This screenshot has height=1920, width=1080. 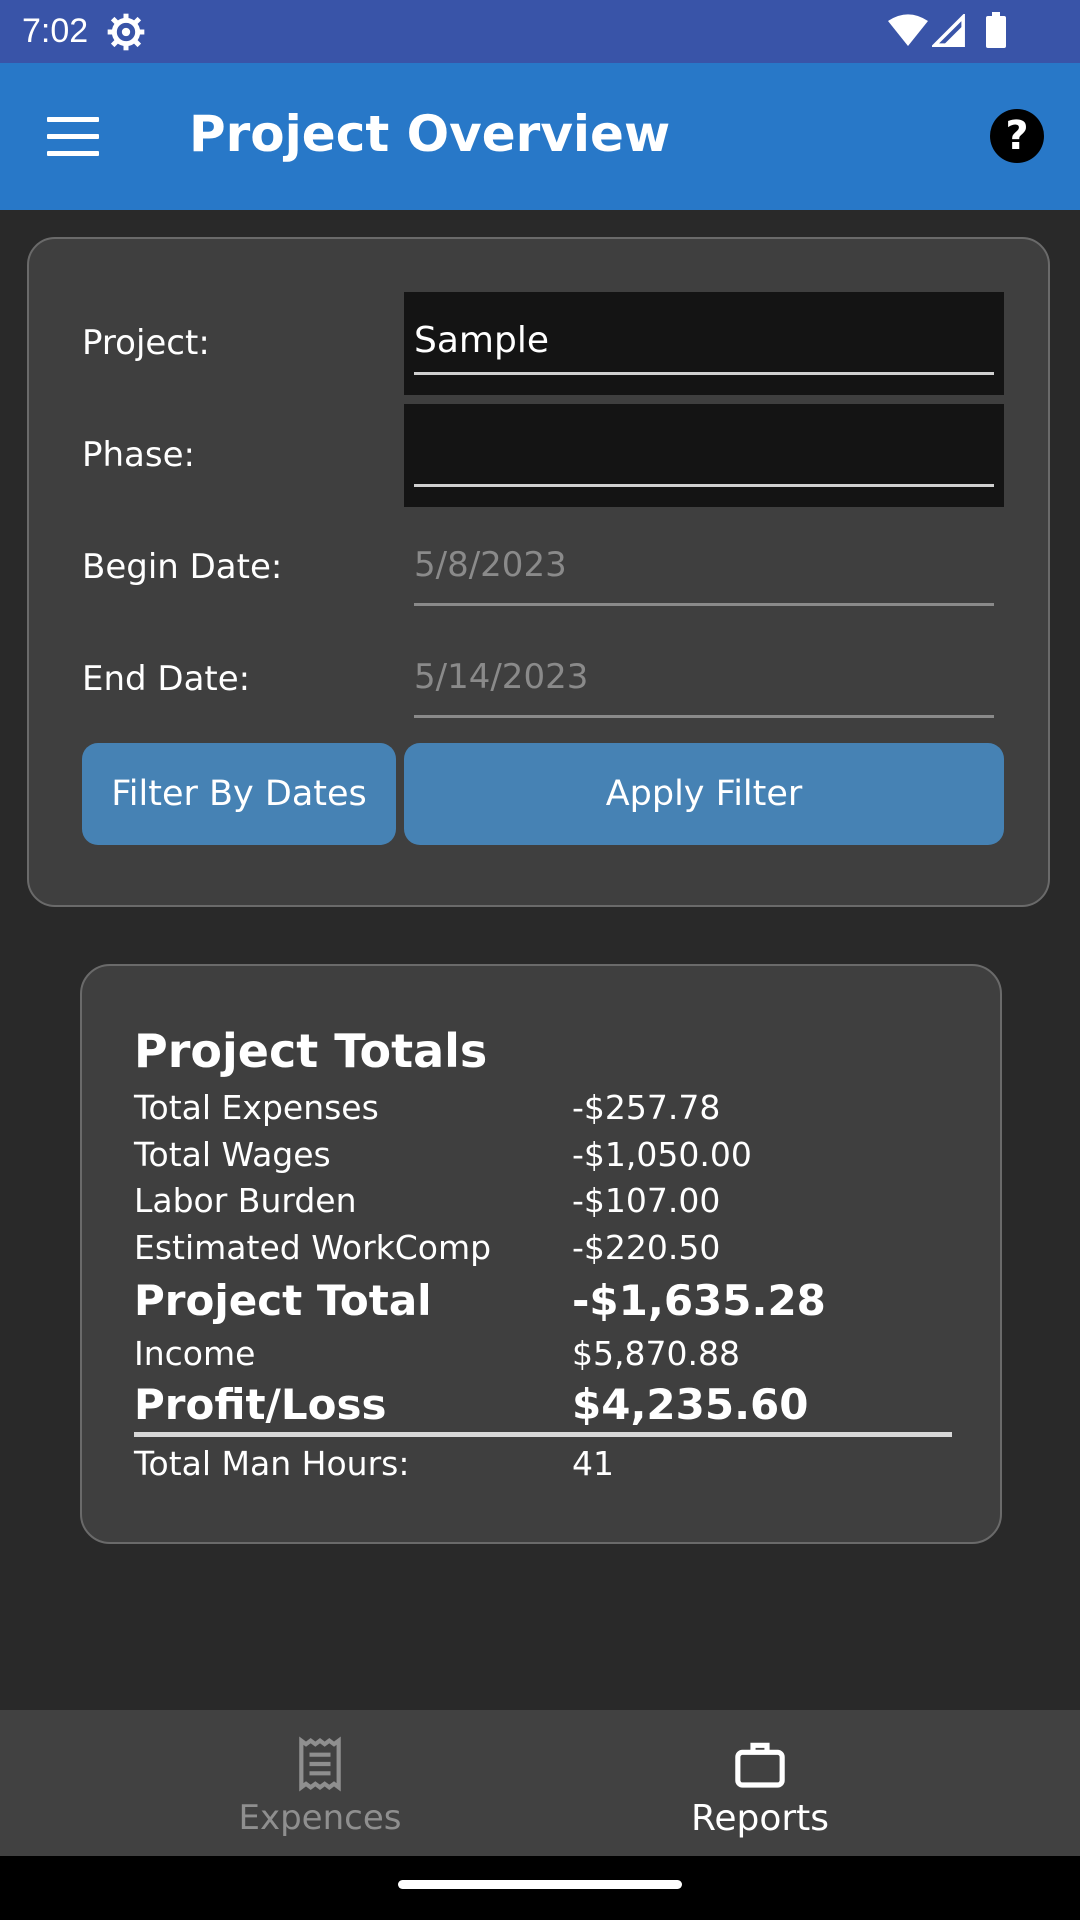 What do you see at coordinates (320, 1764) in the screenshot?
I see `receipt-icon` at bounding box center [320, 1764].